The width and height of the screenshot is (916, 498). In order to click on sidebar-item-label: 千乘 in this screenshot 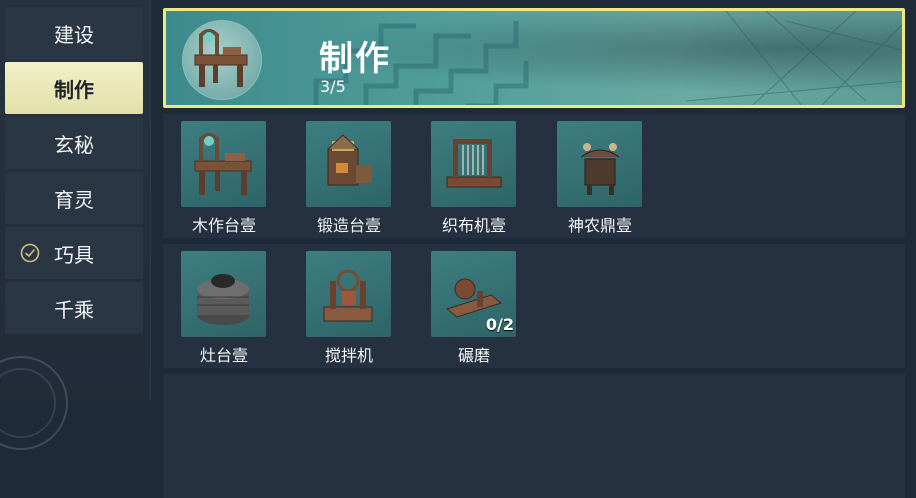, I will do `click(74, 309)`.